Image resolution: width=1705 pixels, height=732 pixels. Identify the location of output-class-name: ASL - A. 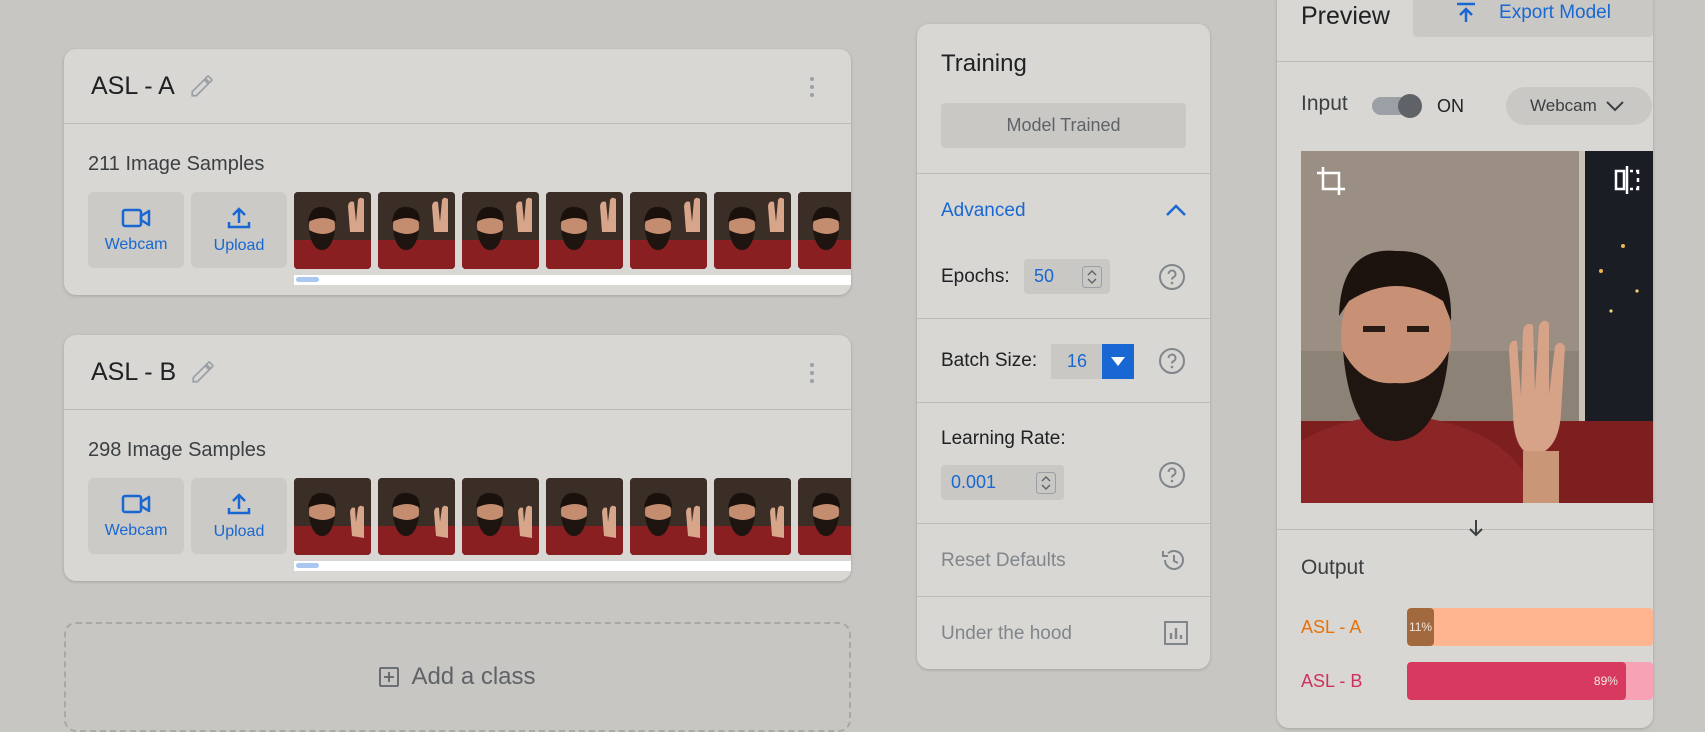
(1331, 627).